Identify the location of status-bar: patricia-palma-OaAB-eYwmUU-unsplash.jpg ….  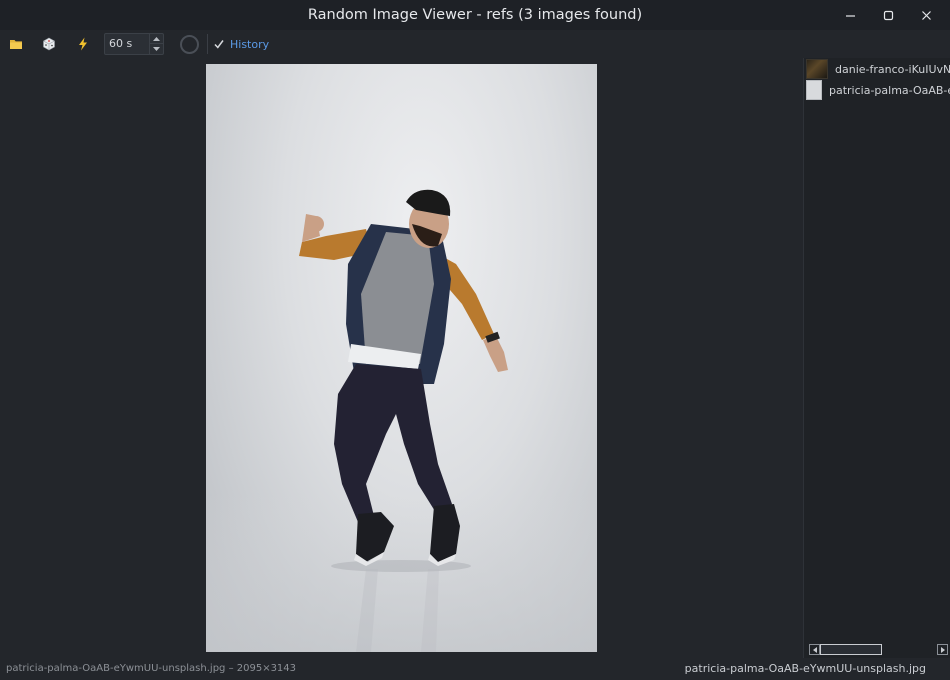
(475, 669).